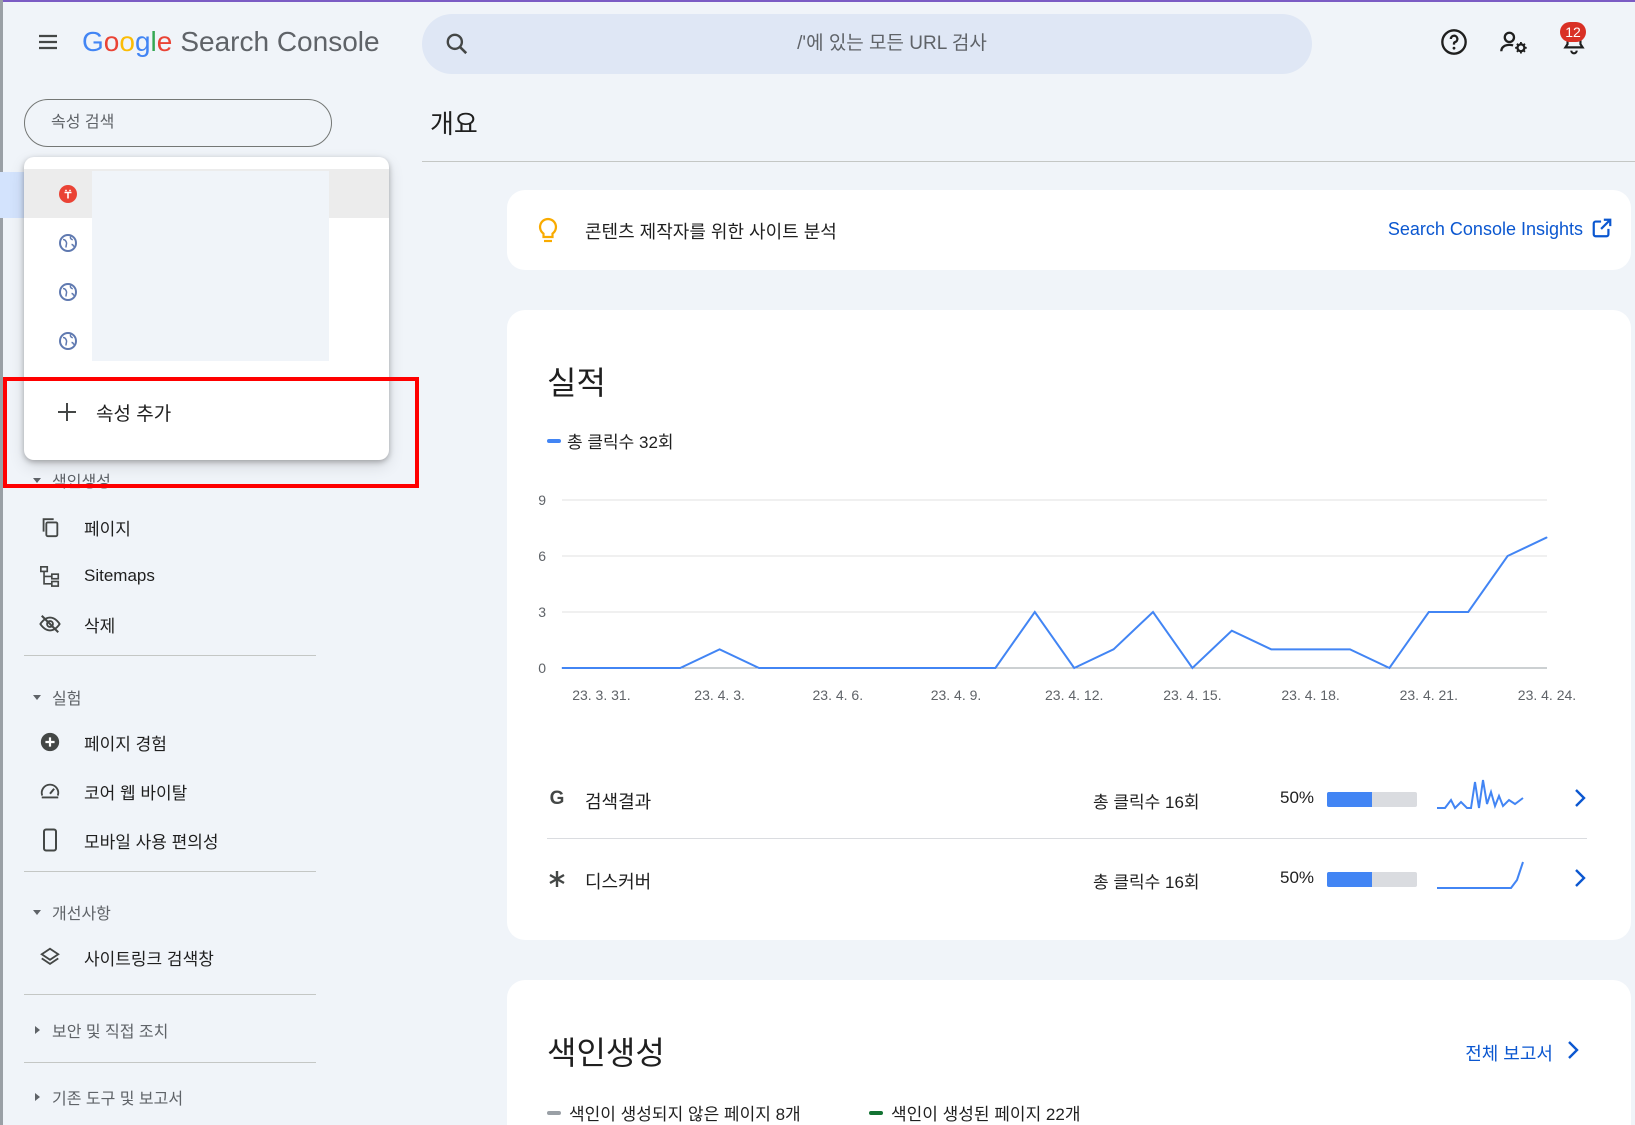 This screenshot has width=1635, height=1125. What do you see at coordinates (1454, 42) in the screenshot?
I see `help-icon` at bounding box center [1454, 42].